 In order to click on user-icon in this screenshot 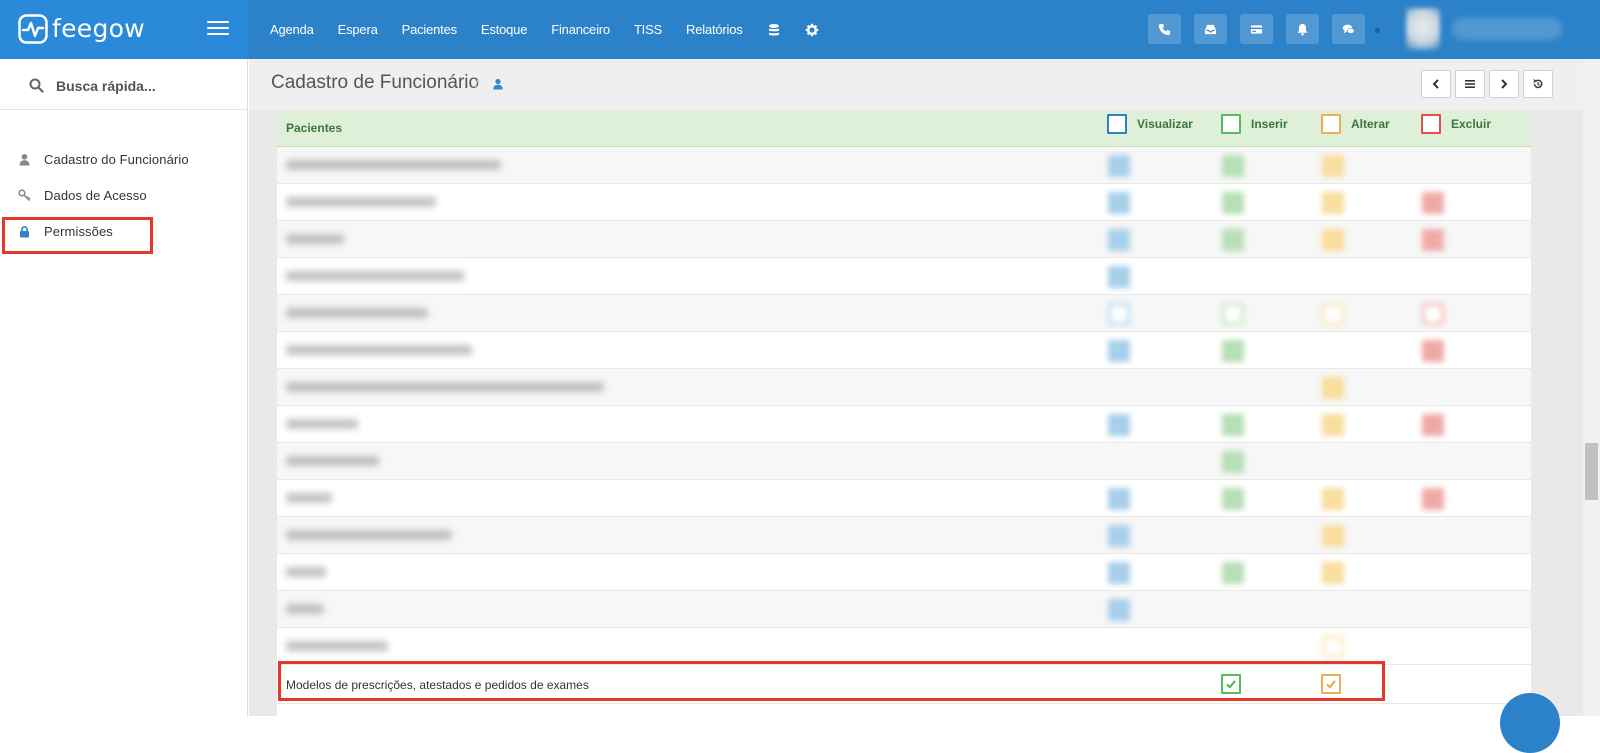, I will do `click(498, 84)`.